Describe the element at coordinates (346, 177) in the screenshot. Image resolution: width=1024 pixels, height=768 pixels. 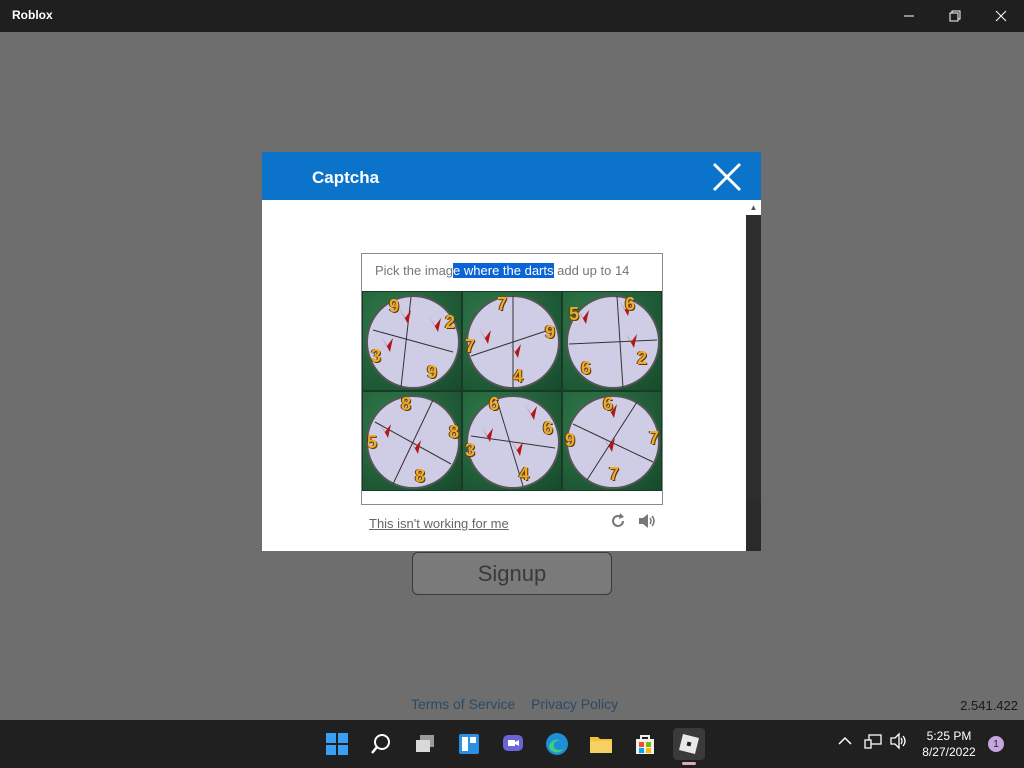
I see `captcha-title: Captcha` at that location.